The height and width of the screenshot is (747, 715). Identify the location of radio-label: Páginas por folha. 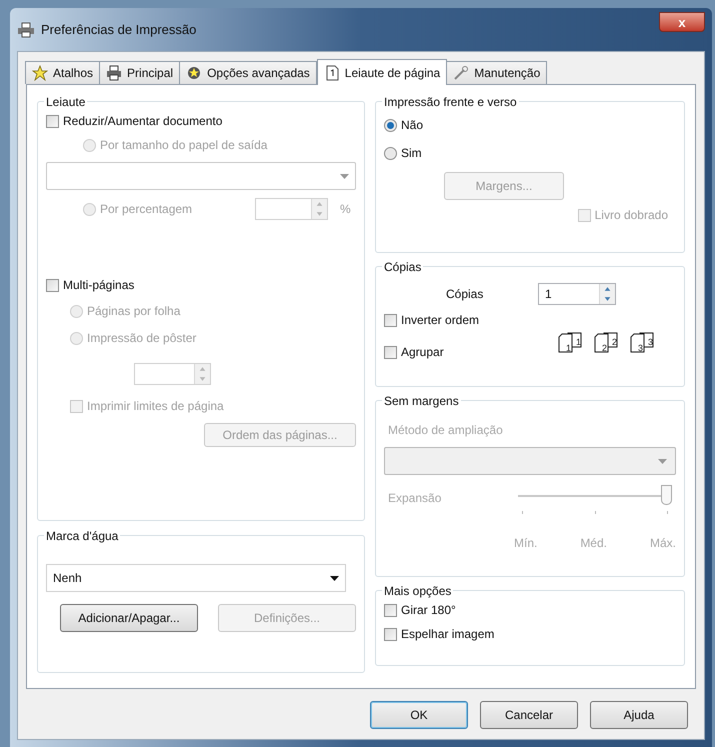
(133, 311).